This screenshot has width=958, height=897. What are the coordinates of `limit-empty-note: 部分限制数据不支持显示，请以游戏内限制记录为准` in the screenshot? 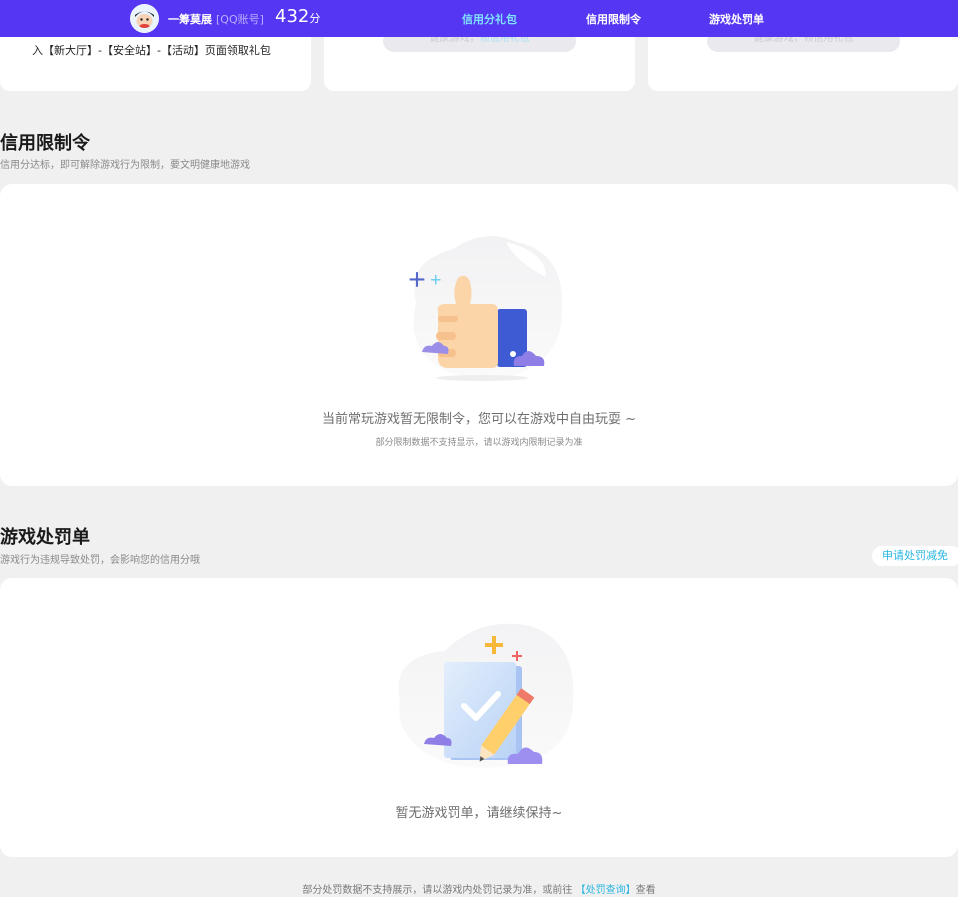 It's located at (479, 443).